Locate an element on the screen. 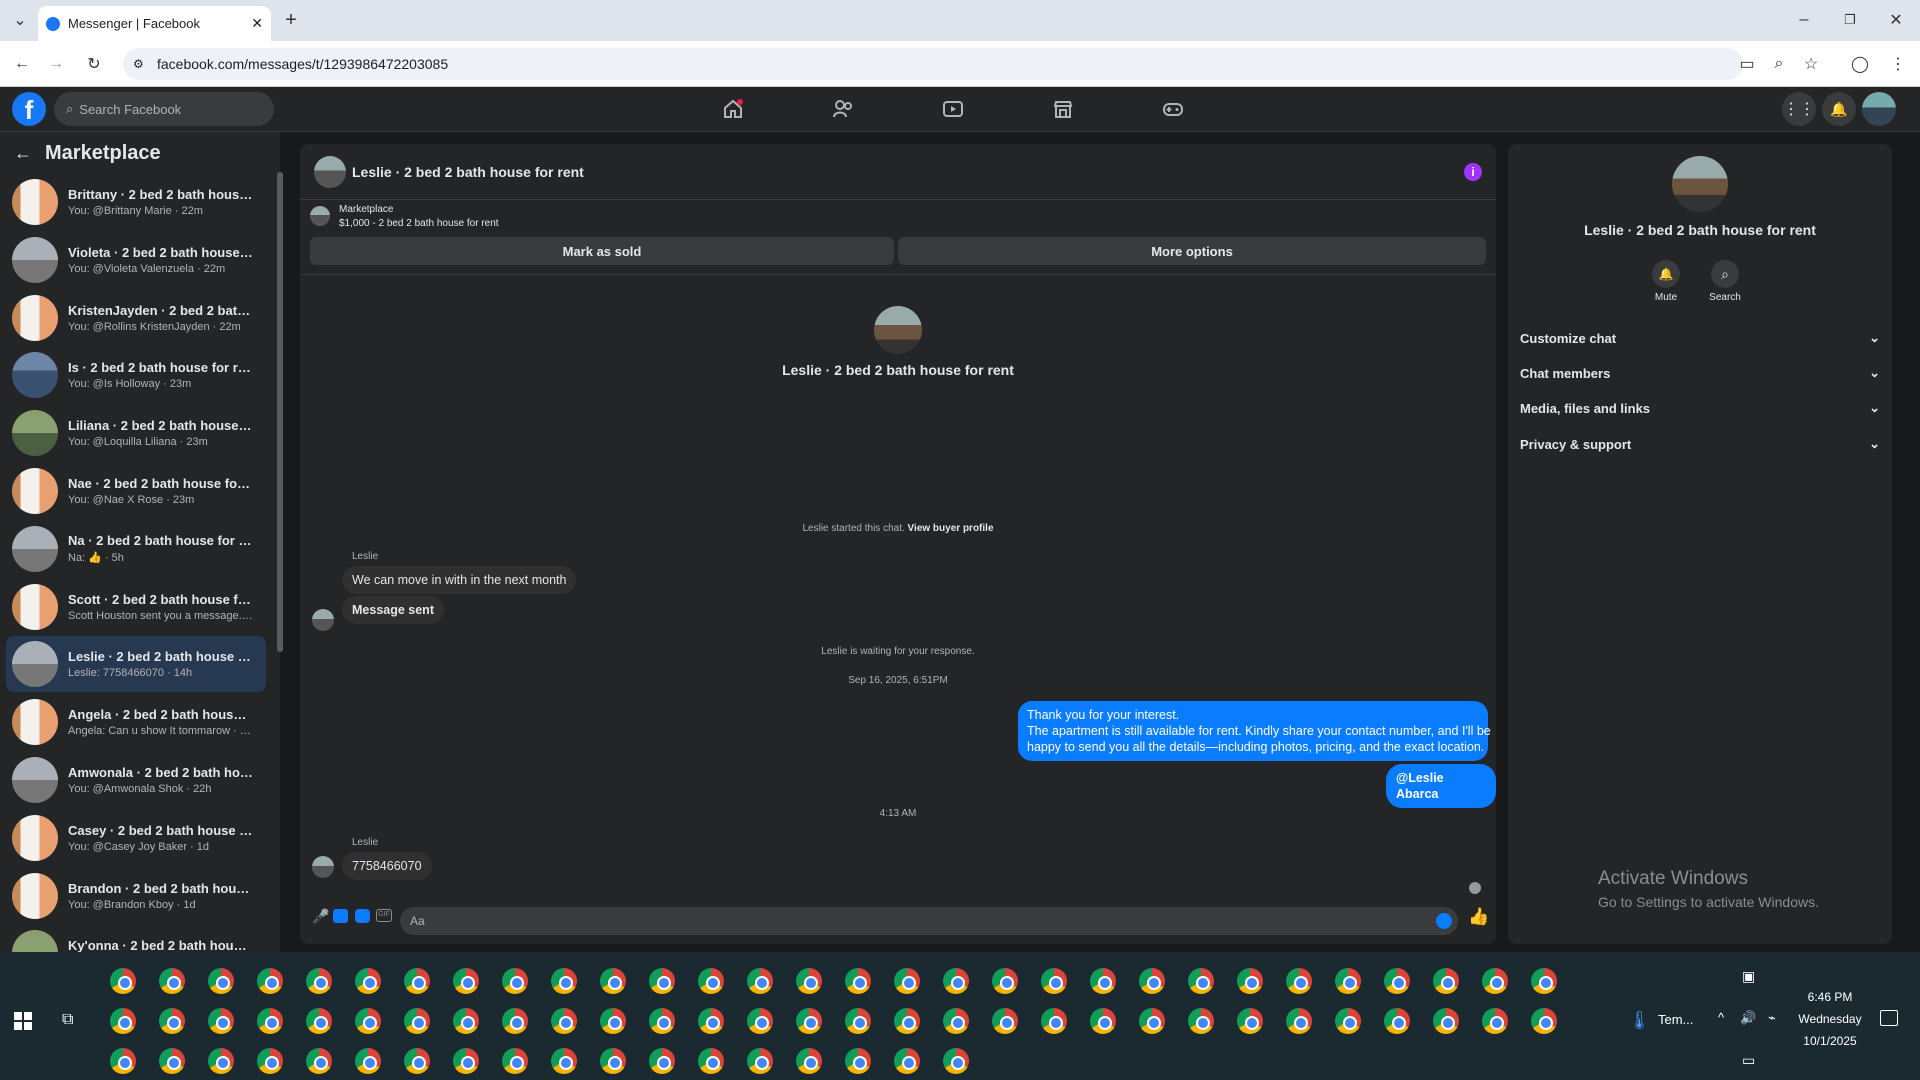 Image resolution: width=1920 pixels, height=1080 pixels. windows-start-icon is located at coordinates (23, 1021).